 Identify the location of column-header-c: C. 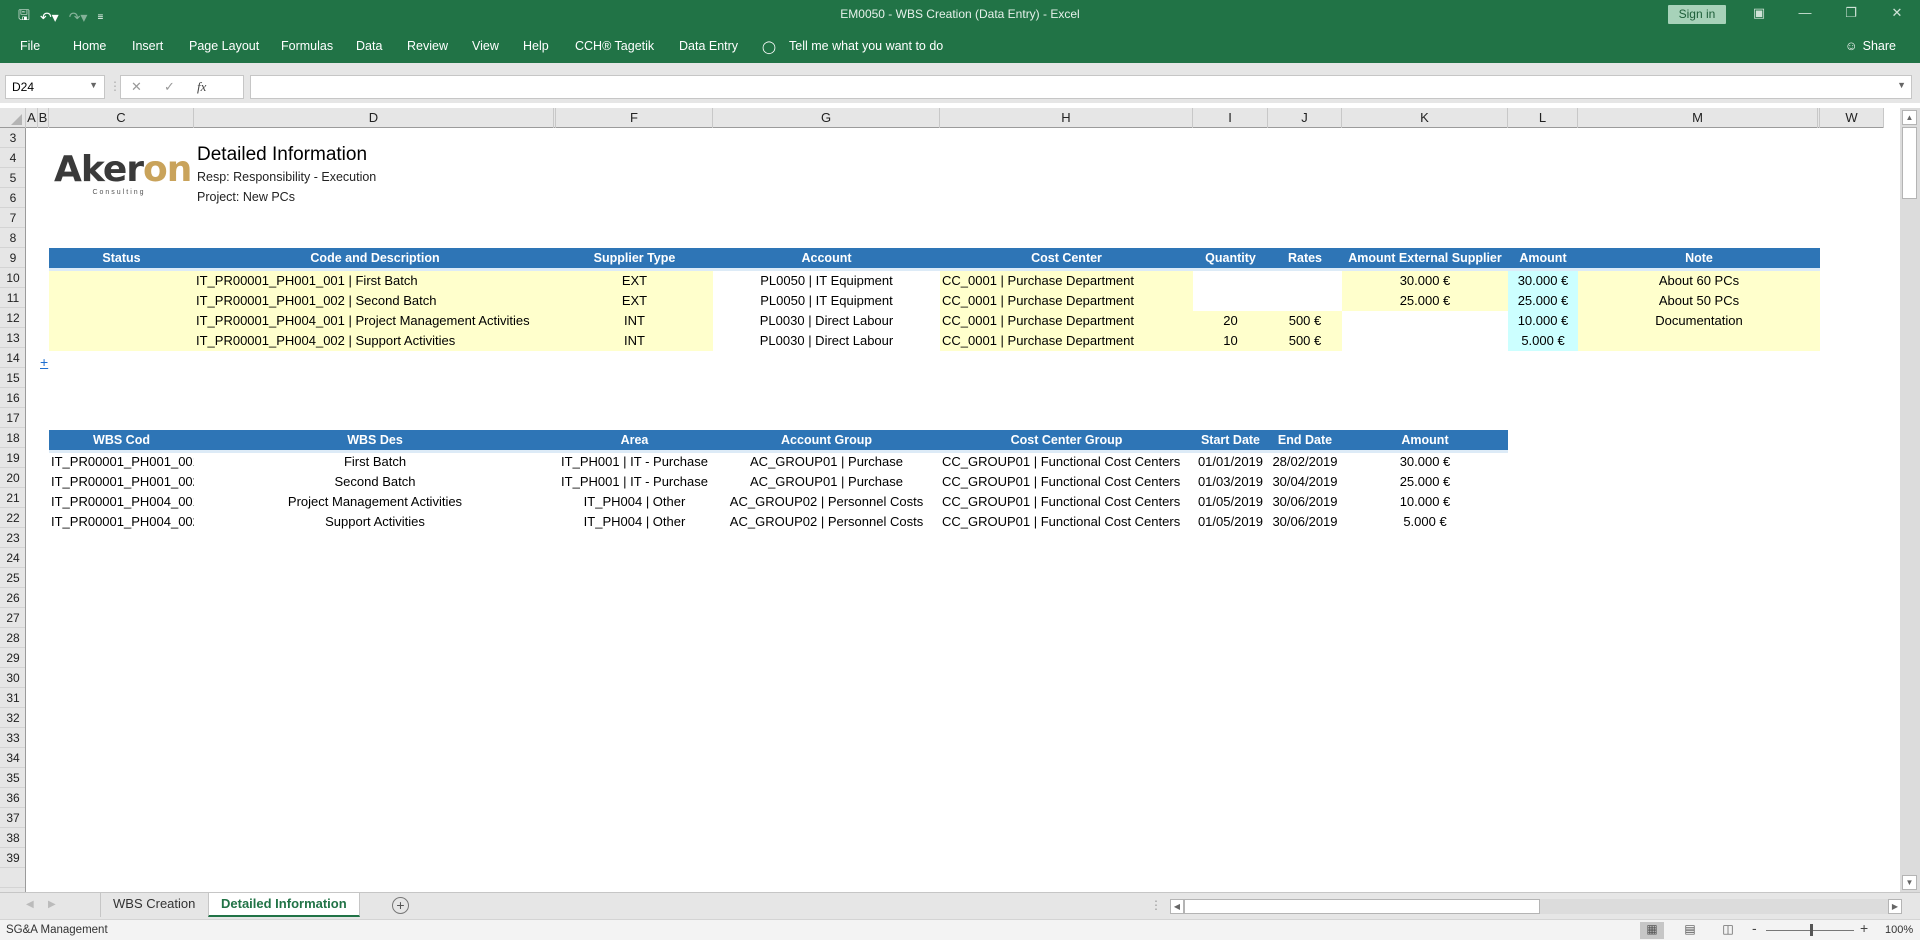
(121, 118).